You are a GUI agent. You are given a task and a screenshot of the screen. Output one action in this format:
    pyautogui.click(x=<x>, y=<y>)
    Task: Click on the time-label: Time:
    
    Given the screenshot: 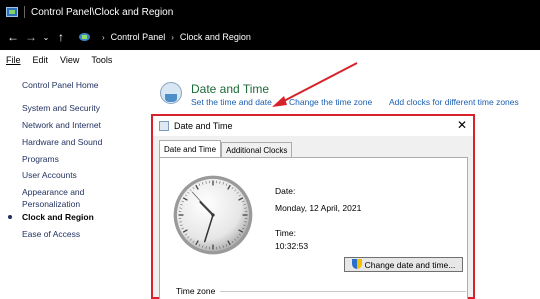 What is the action you would take?
    pyautogui.click(x=285, y=233)
    